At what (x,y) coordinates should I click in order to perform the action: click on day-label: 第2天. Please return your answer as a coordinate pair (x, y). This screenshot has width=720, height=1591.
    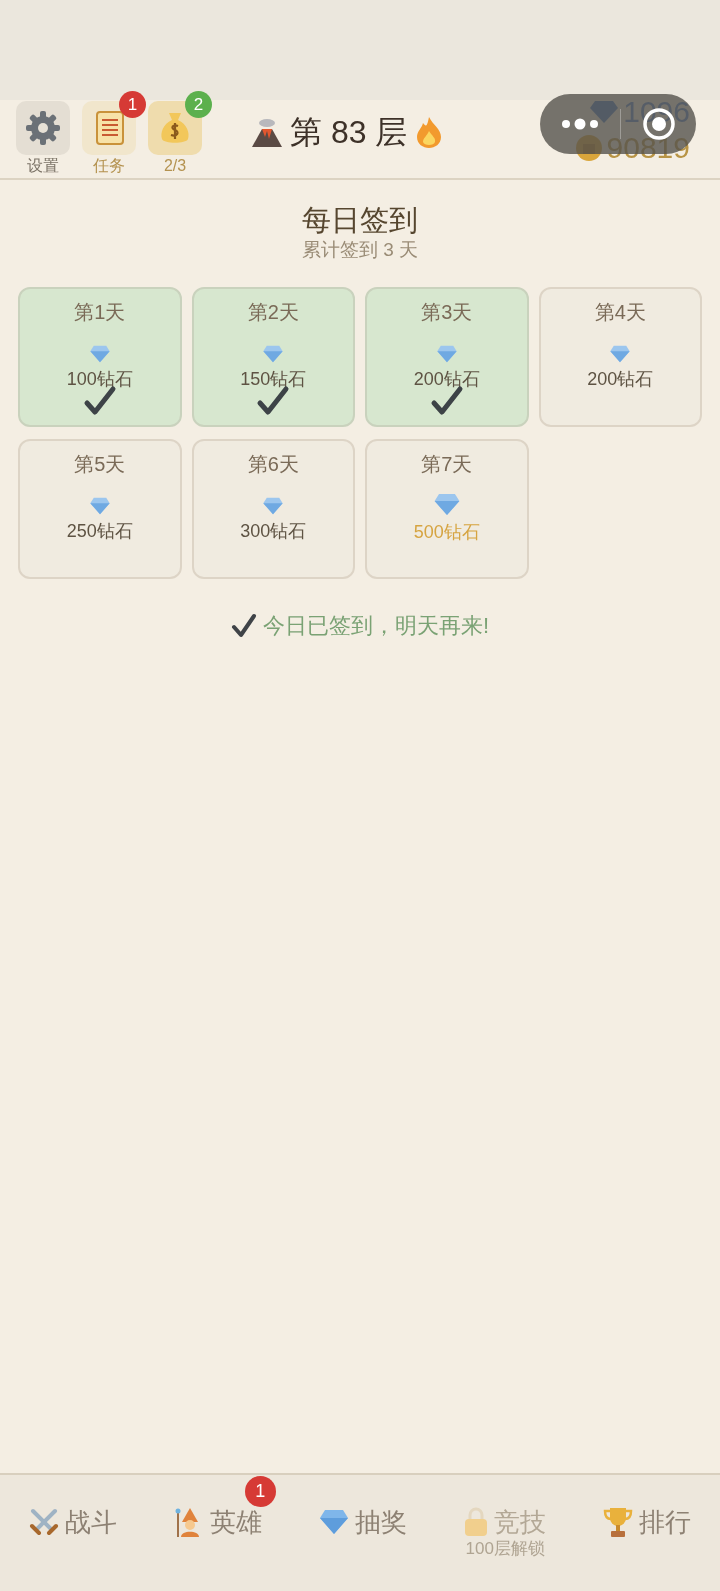
    Looking at the image, I should click on (273, 312).